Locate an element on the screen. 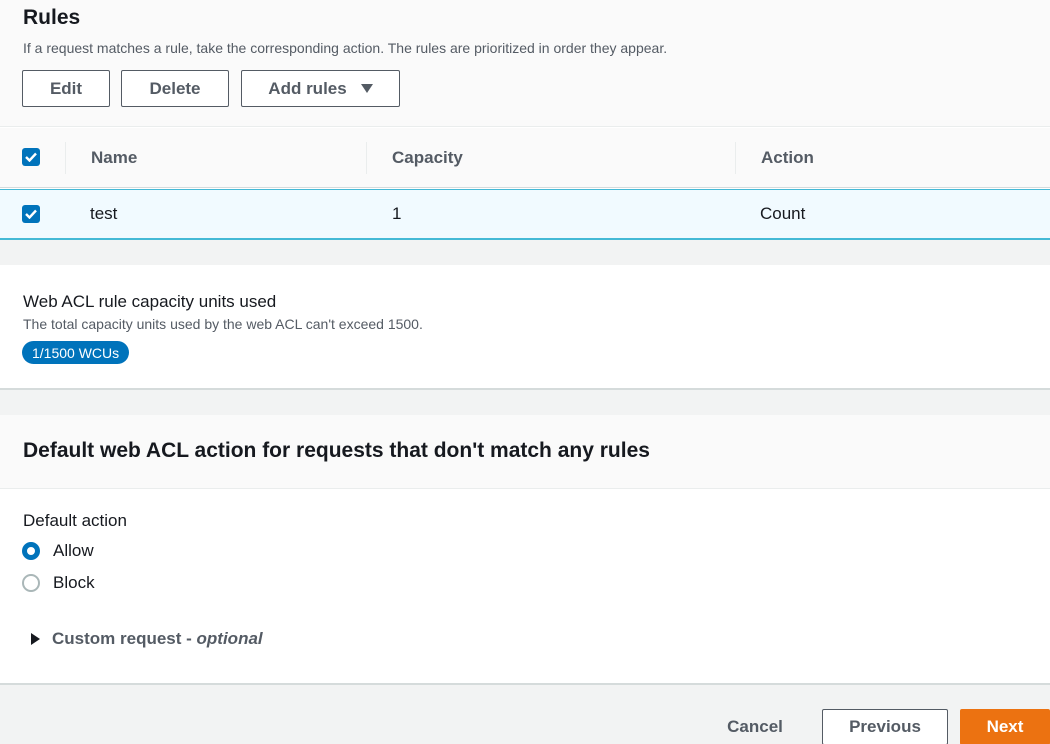 Image resolution: width=1050 pixels, height=744 pixels. previous-button: Previous is located at coordinates (885, 726).